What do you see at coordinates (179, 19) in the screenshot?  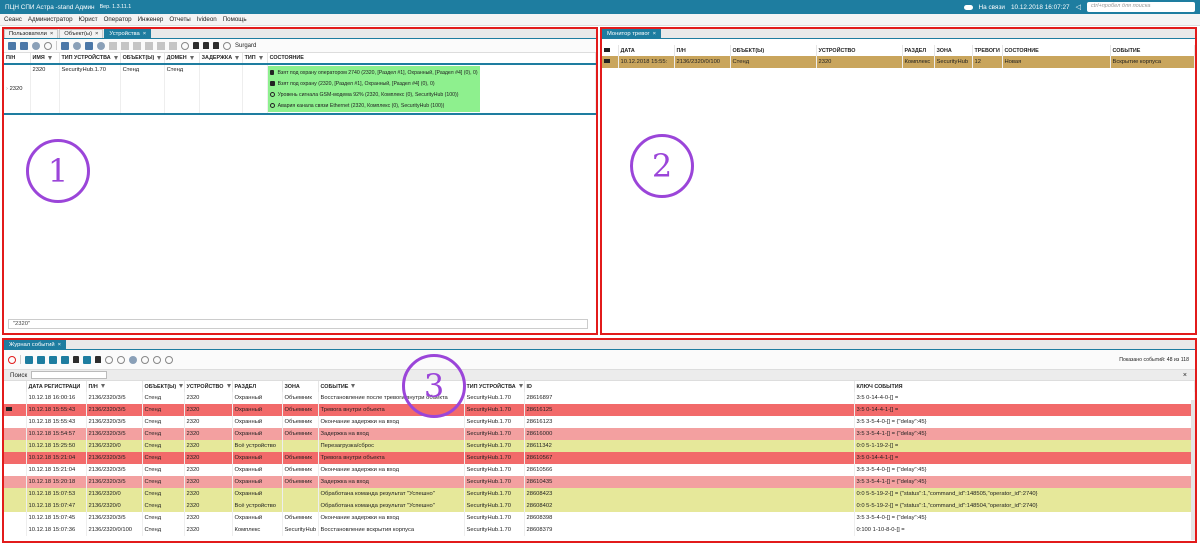 I see `menu-item-reports: Отчеты` at bounding box center [179, 19].